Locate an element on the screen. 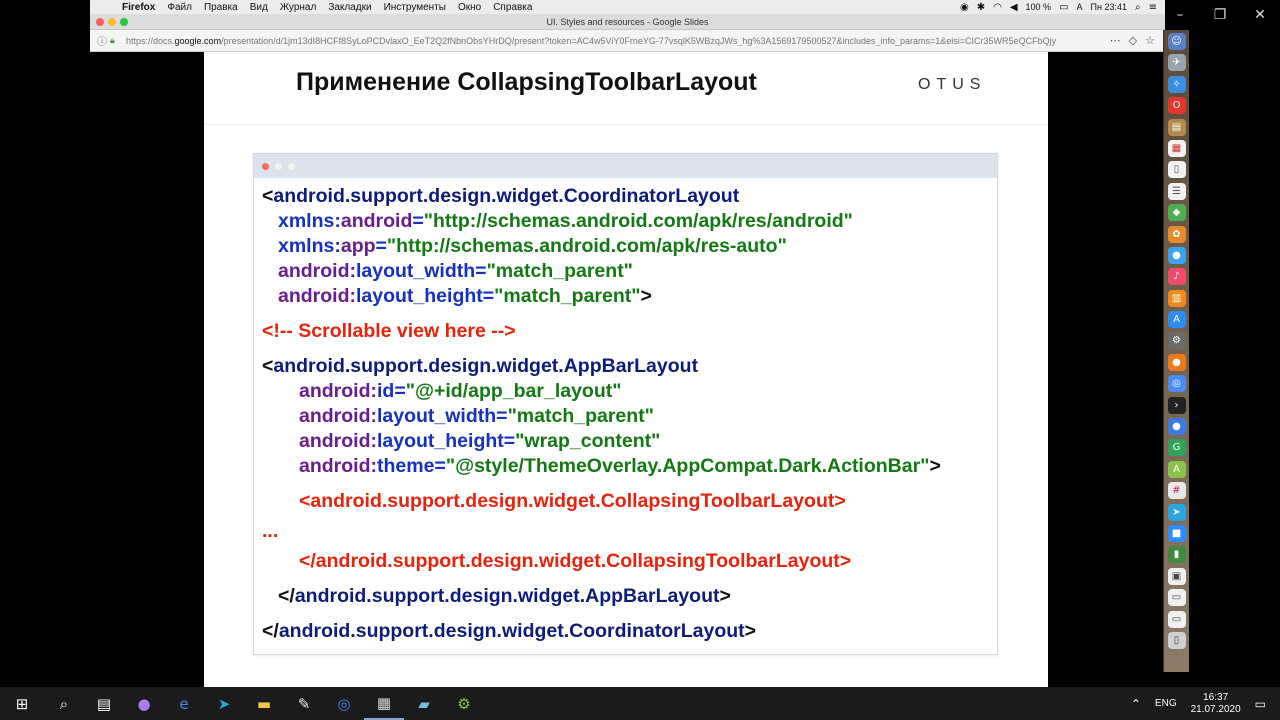  menu-help: Справка is located at coordinates (512, 7).